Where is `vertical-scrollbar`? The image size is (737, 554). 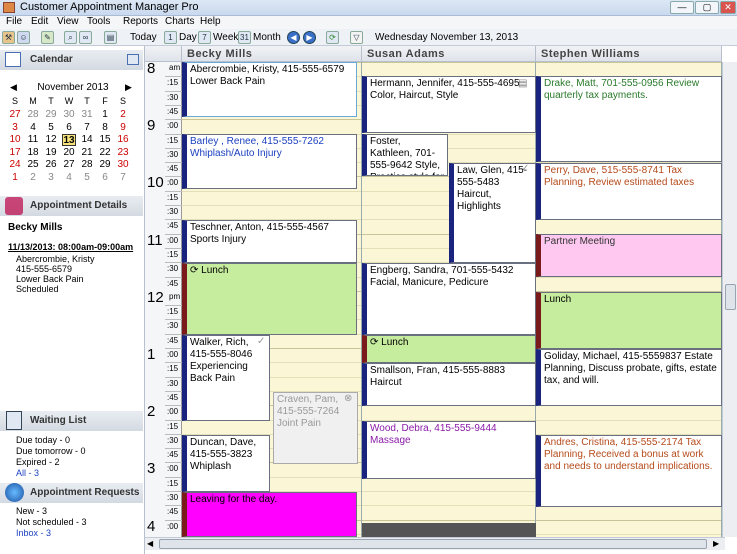
vertical-scrollbar is located at coordinates (729, 299).